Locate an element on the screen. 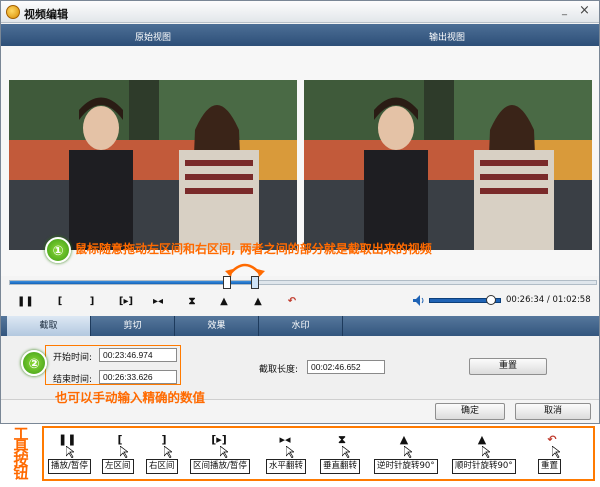 The height and width of the screenshot is (487, 600). toolbar-title: 工具按钮 is located at coordinates (21, 453).